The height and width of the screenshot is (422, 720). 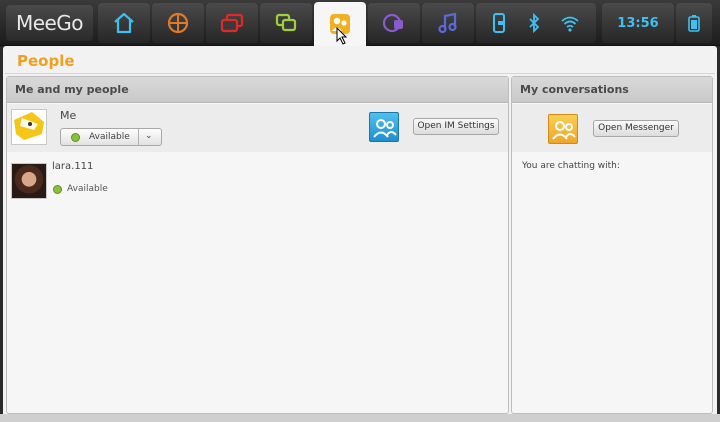 I want to click on avatar, so click(x=29, y=127).